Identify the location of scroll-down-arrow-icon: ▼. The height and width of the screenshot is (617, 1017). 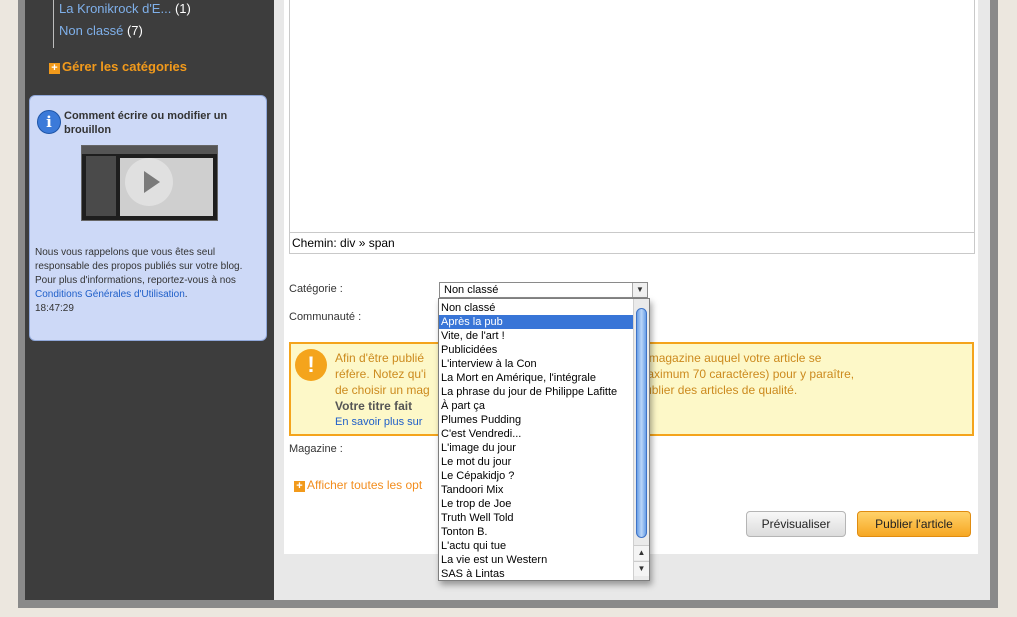
(641, 568).